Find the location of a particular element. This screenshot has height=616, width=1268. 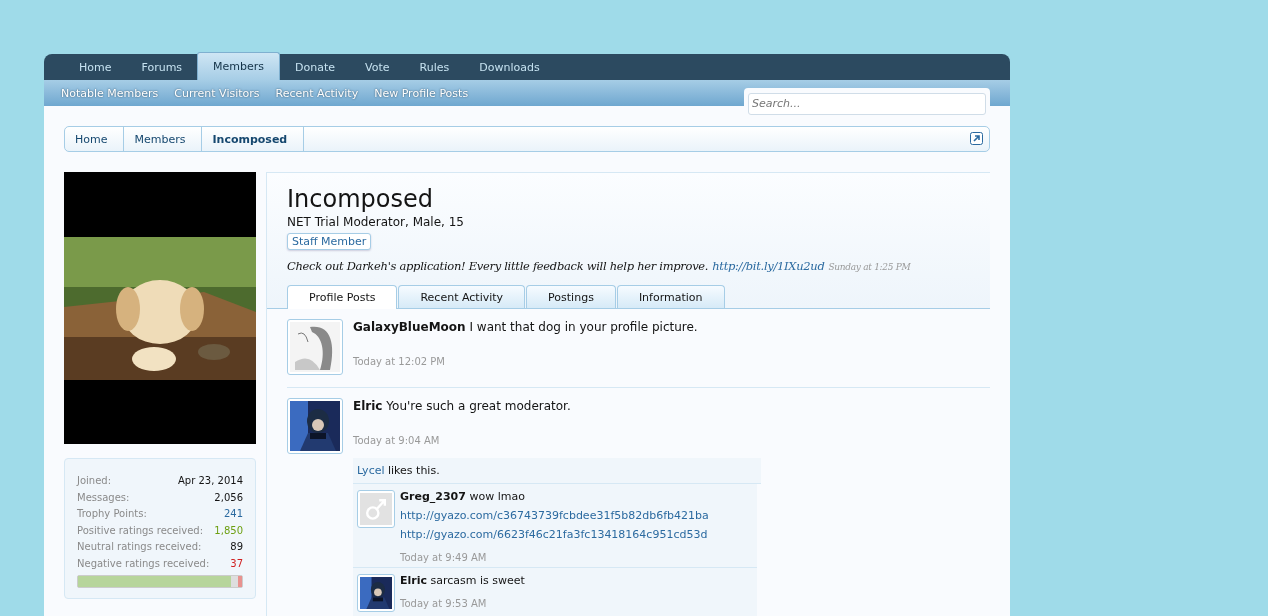

stat-label: Messages: is located at coordinates (103, 497).